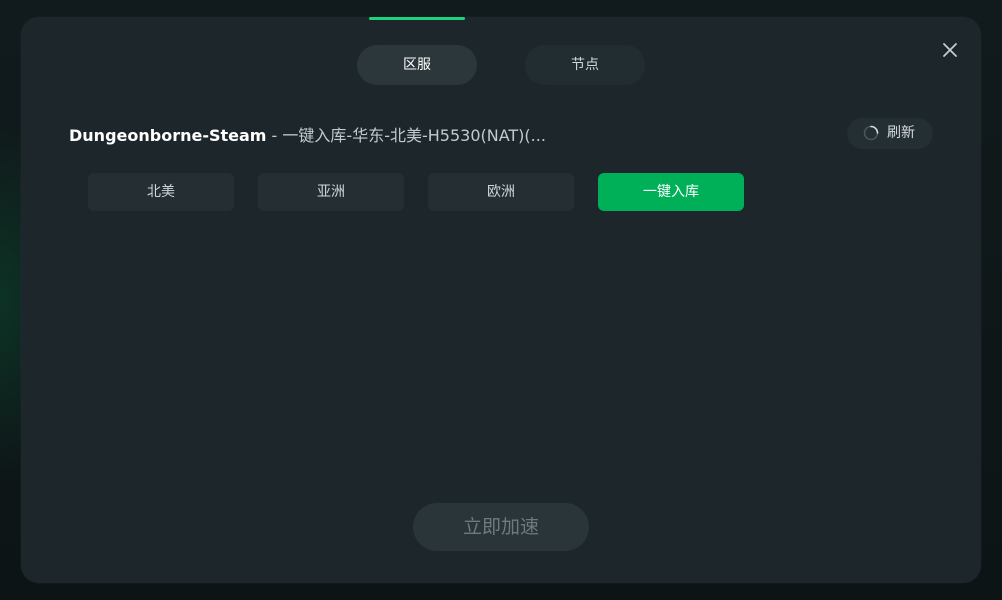 This screenshot has height=600, width=1002. What do you see at coordinates (901, 133) in the screenshot?
I see `refresh-label: 刷新` at bounding box center [901, 133].